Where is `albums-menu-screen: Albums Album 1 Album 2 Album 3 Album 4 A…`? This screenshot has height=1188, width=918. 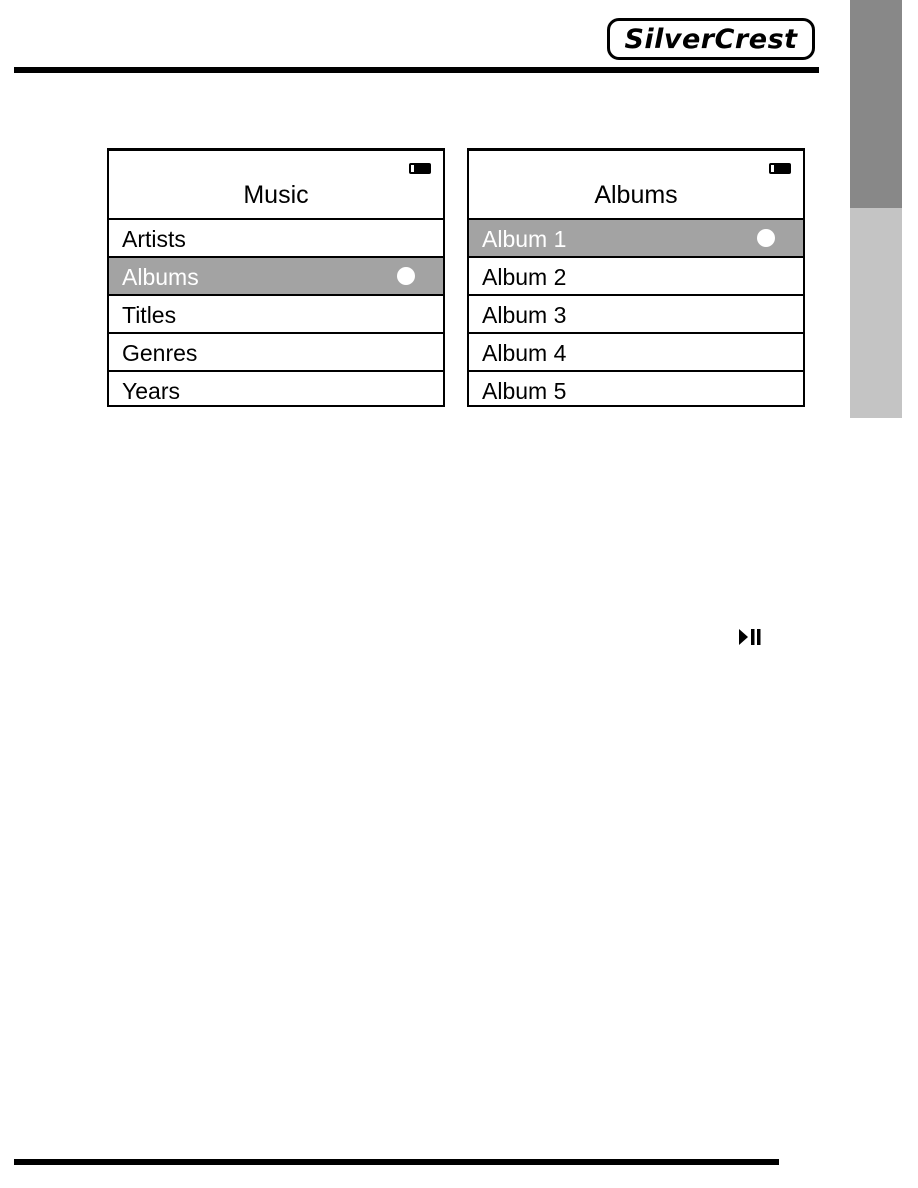
albums-menu-screen: Albums Album 1 Album 2 Album 3 Album 4 A… is located at coordinates (636, 277).